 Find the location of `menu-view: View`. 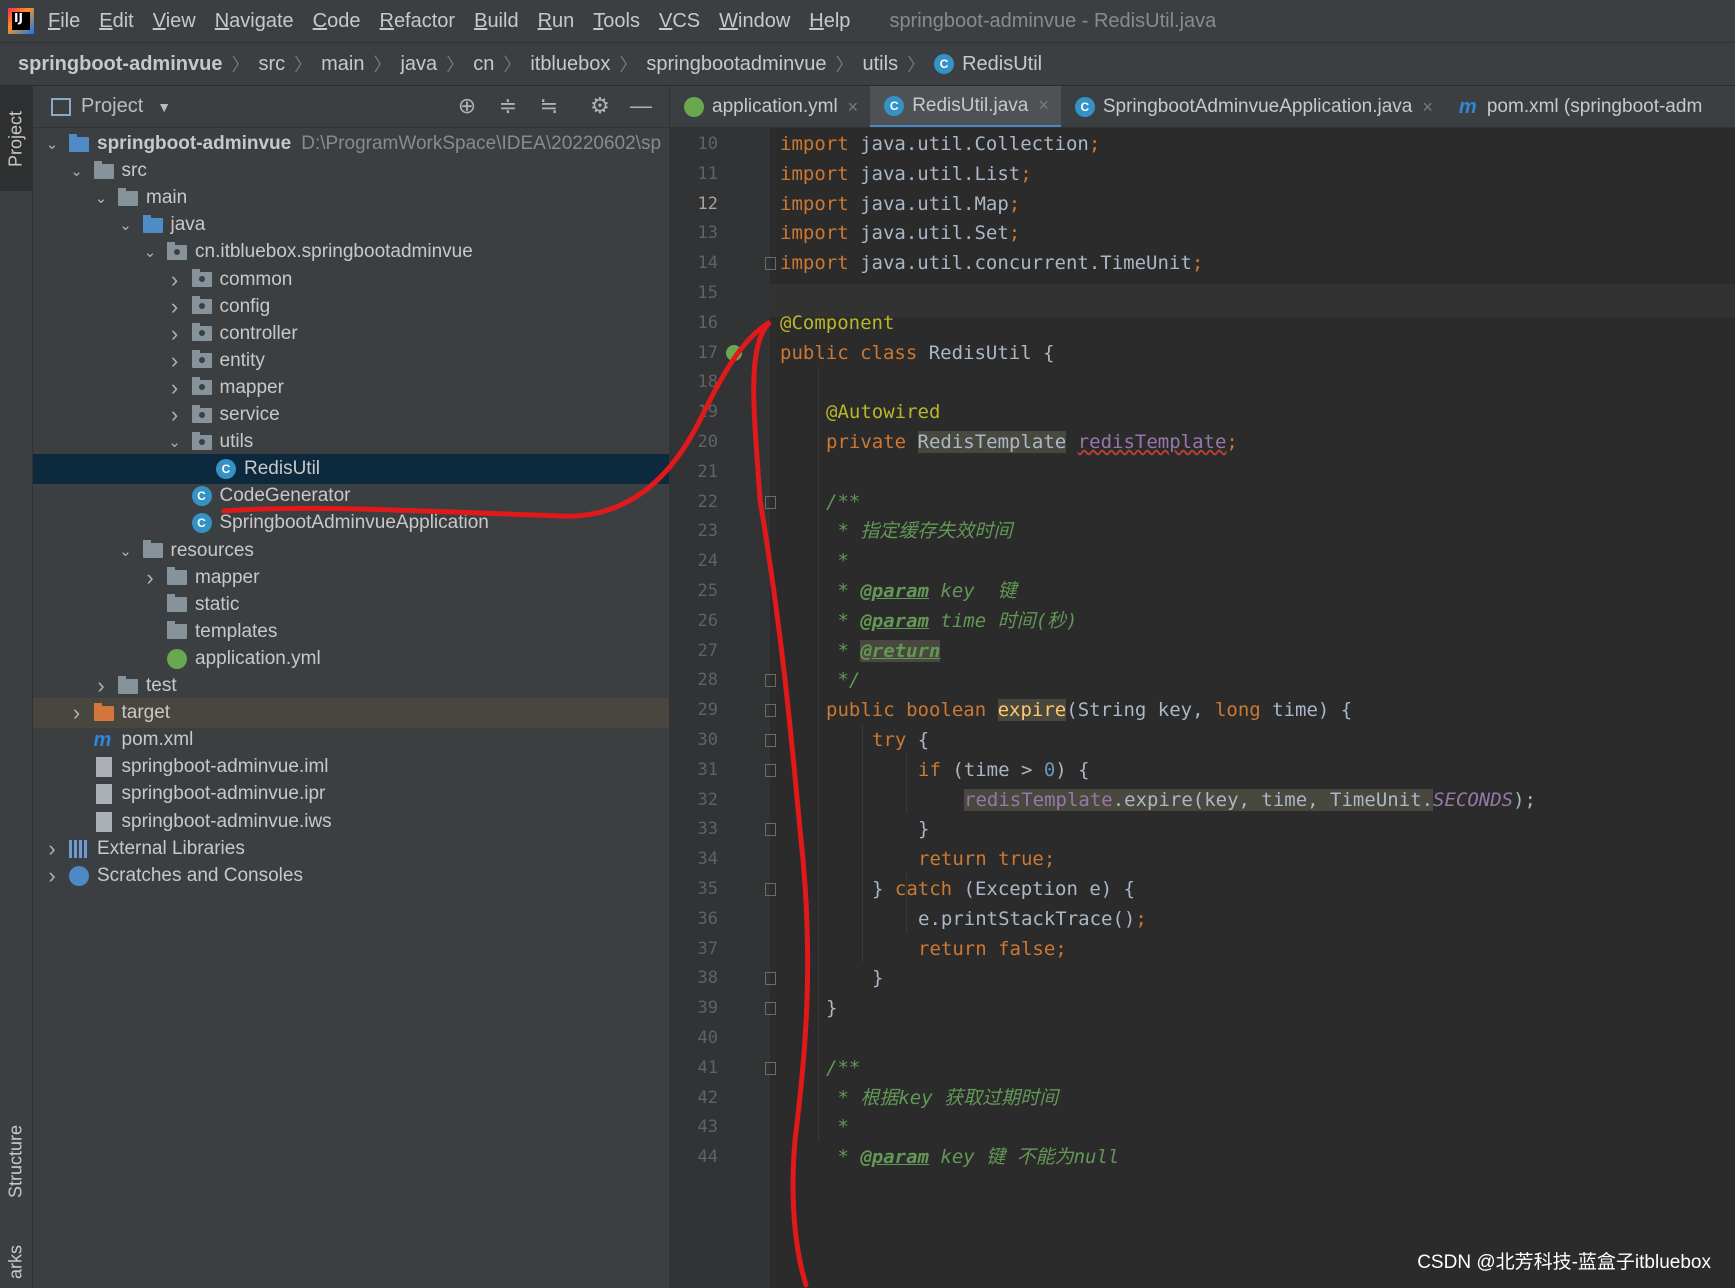

menu-view: View is located at coordinates (174, 21).